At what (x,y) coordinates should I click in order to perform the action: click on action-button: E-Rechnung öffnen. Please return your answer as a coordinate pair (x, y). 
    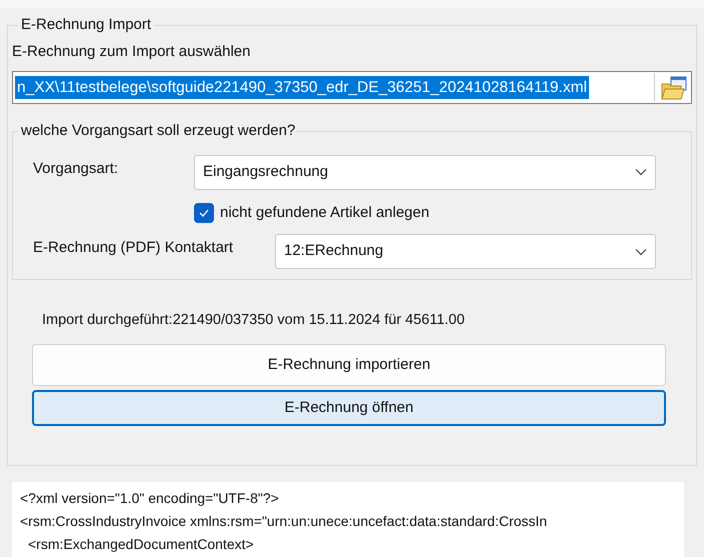
    Looking at the image, I should click on (349, 408).